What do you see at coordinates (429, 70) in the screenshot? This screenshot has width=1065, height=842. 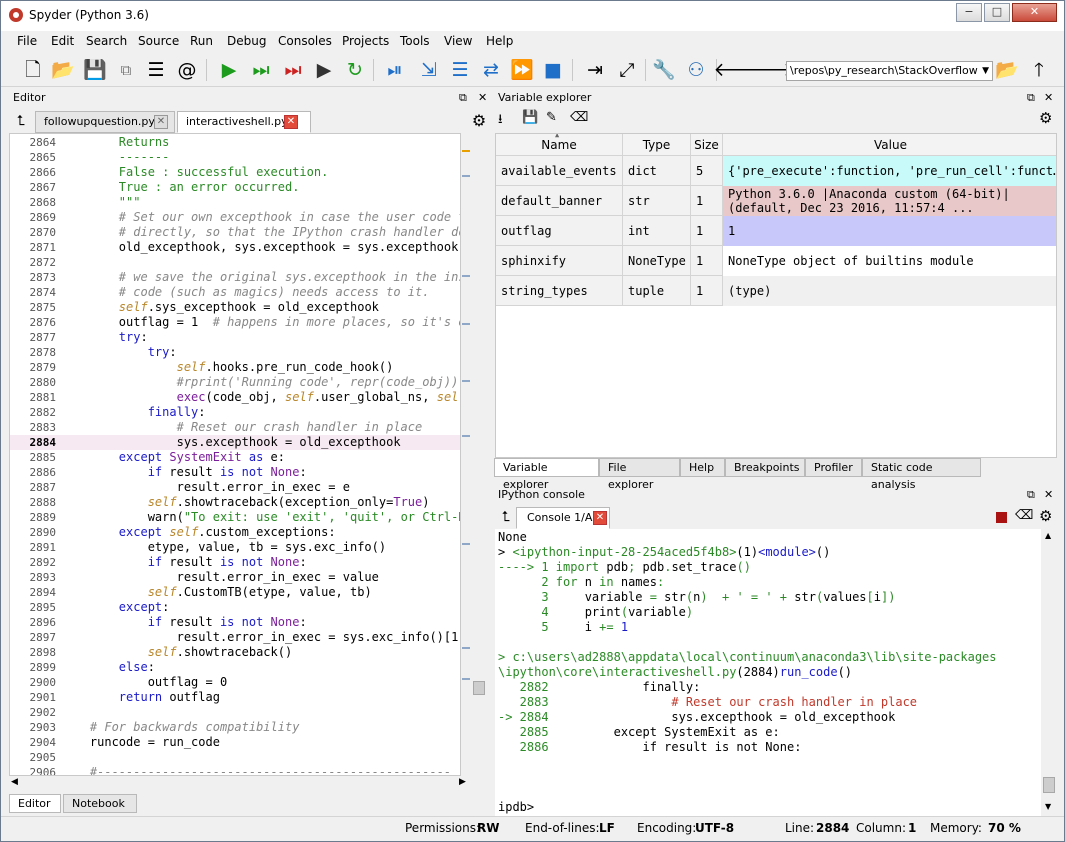 I see `step-icon: ⇲` at bounding box center [429, 70].